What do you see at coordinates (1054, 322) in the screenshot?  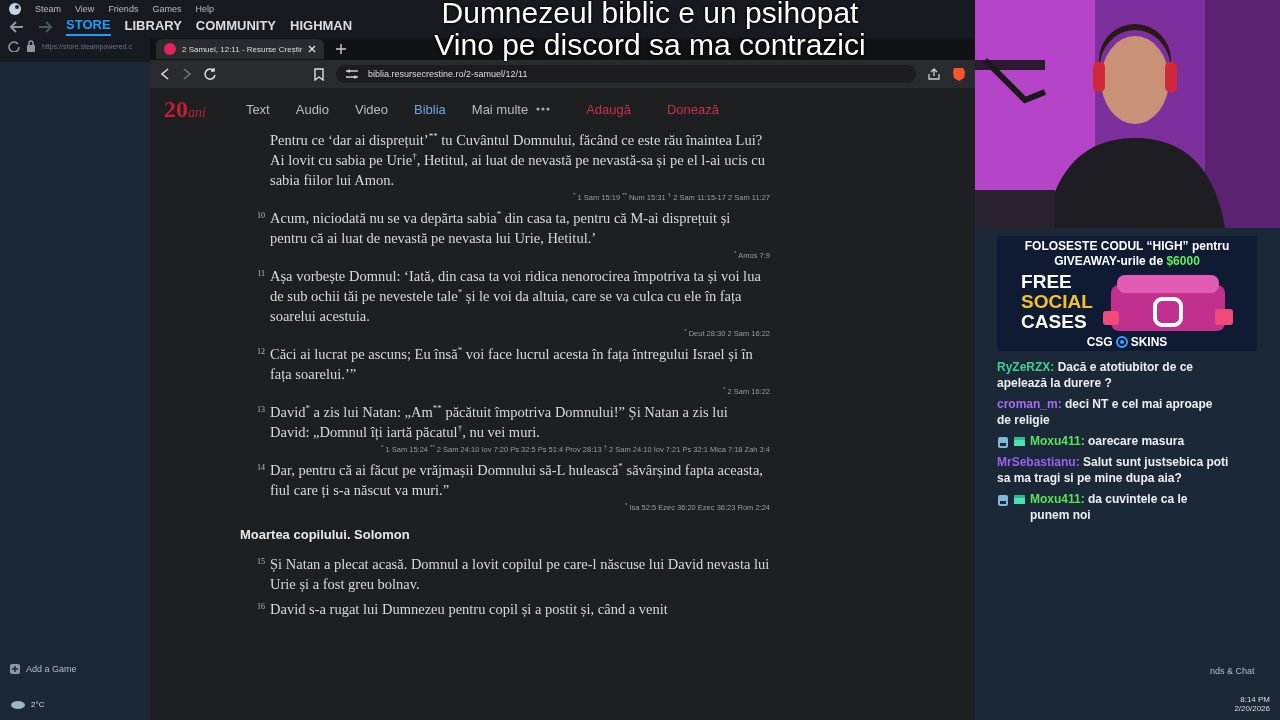 I see `promo-text: CASES` at bounding box center [1054, 322].